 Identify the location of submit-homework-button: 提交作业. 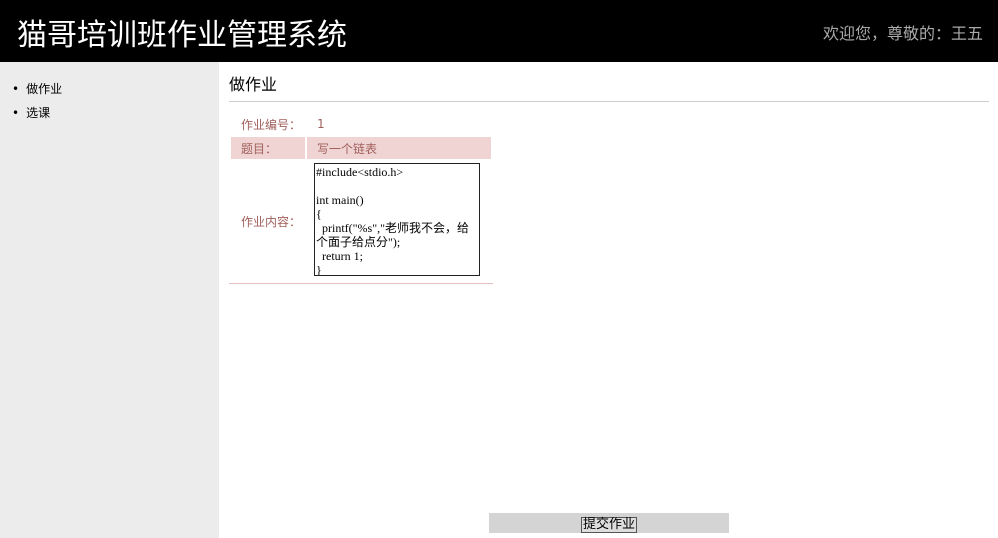
(608, 525).